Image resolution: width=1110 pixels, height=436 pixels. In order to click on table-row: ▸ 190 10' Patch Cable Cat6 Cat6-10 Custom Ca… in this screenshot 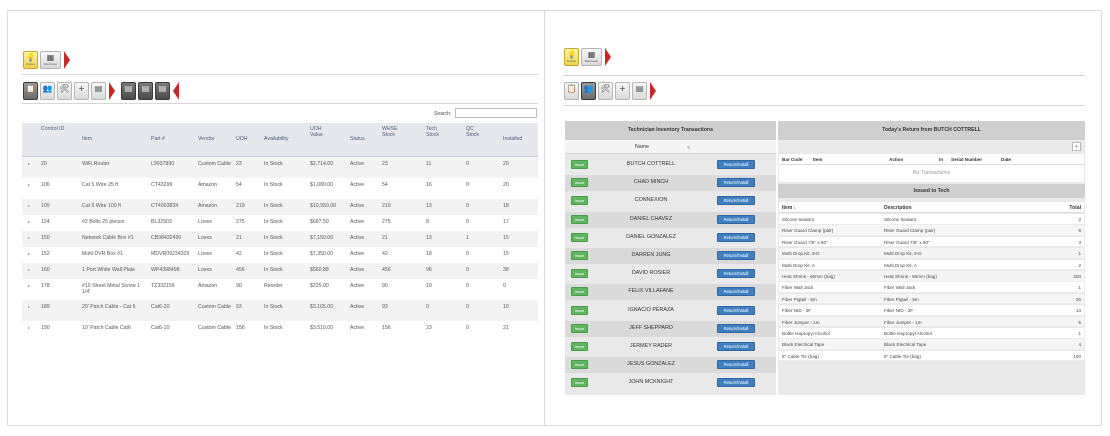, I will do `click(280, 331)`.